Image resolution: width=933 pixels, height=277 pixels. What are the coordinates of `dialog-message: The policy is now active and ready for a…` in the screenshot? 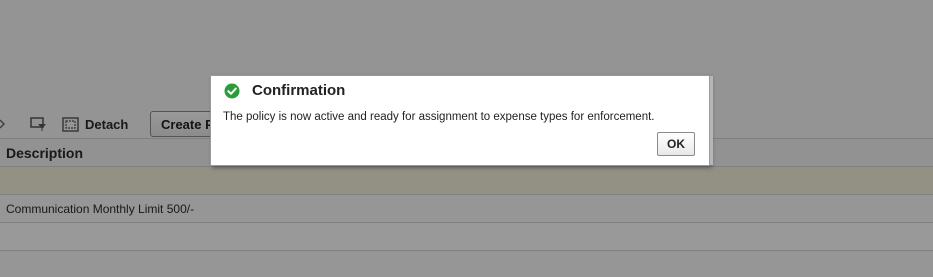 It's located at (439, 117).